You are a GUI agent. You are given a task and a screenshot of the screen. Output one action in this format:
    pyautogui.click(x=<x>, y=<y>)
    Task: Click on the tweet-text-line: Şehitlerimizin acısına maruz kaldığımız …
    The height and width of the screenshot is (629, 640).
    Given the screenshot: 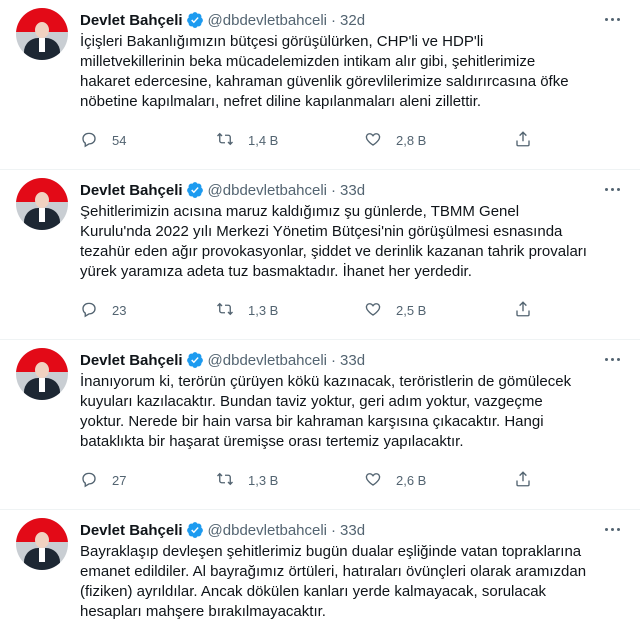 What is the action you would take?
    pyautogui.click(x=300, y=211)
    